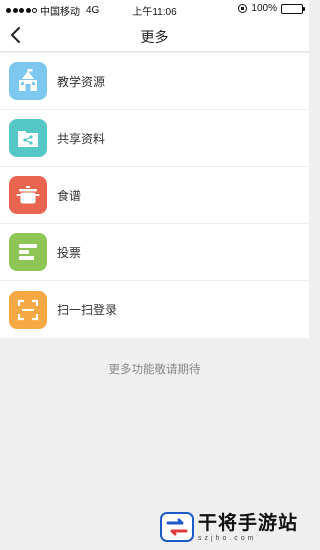 This screenshot has width=320, height=550. Describe the element at coordinates (28, 195) in the screenshot. I see `cooking-pot-icon` at that location.